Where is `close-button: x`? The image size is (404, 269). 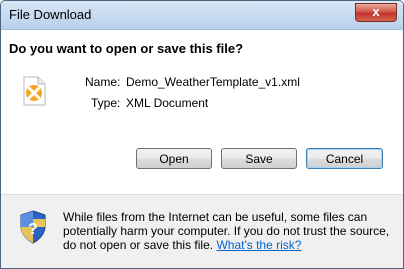 close-button: x is located at coordinates (376, 12).